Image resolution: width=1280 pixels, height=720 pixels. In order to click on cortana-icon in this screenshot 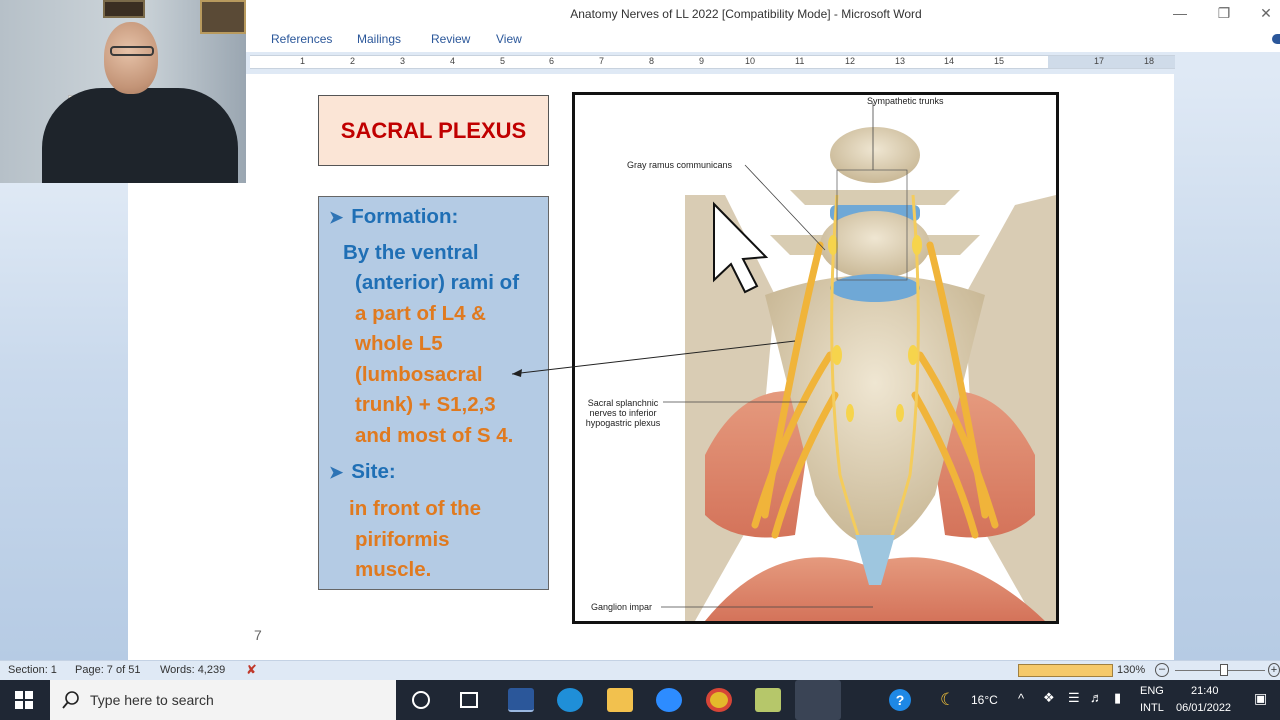, I will do `click(421, 700)`.